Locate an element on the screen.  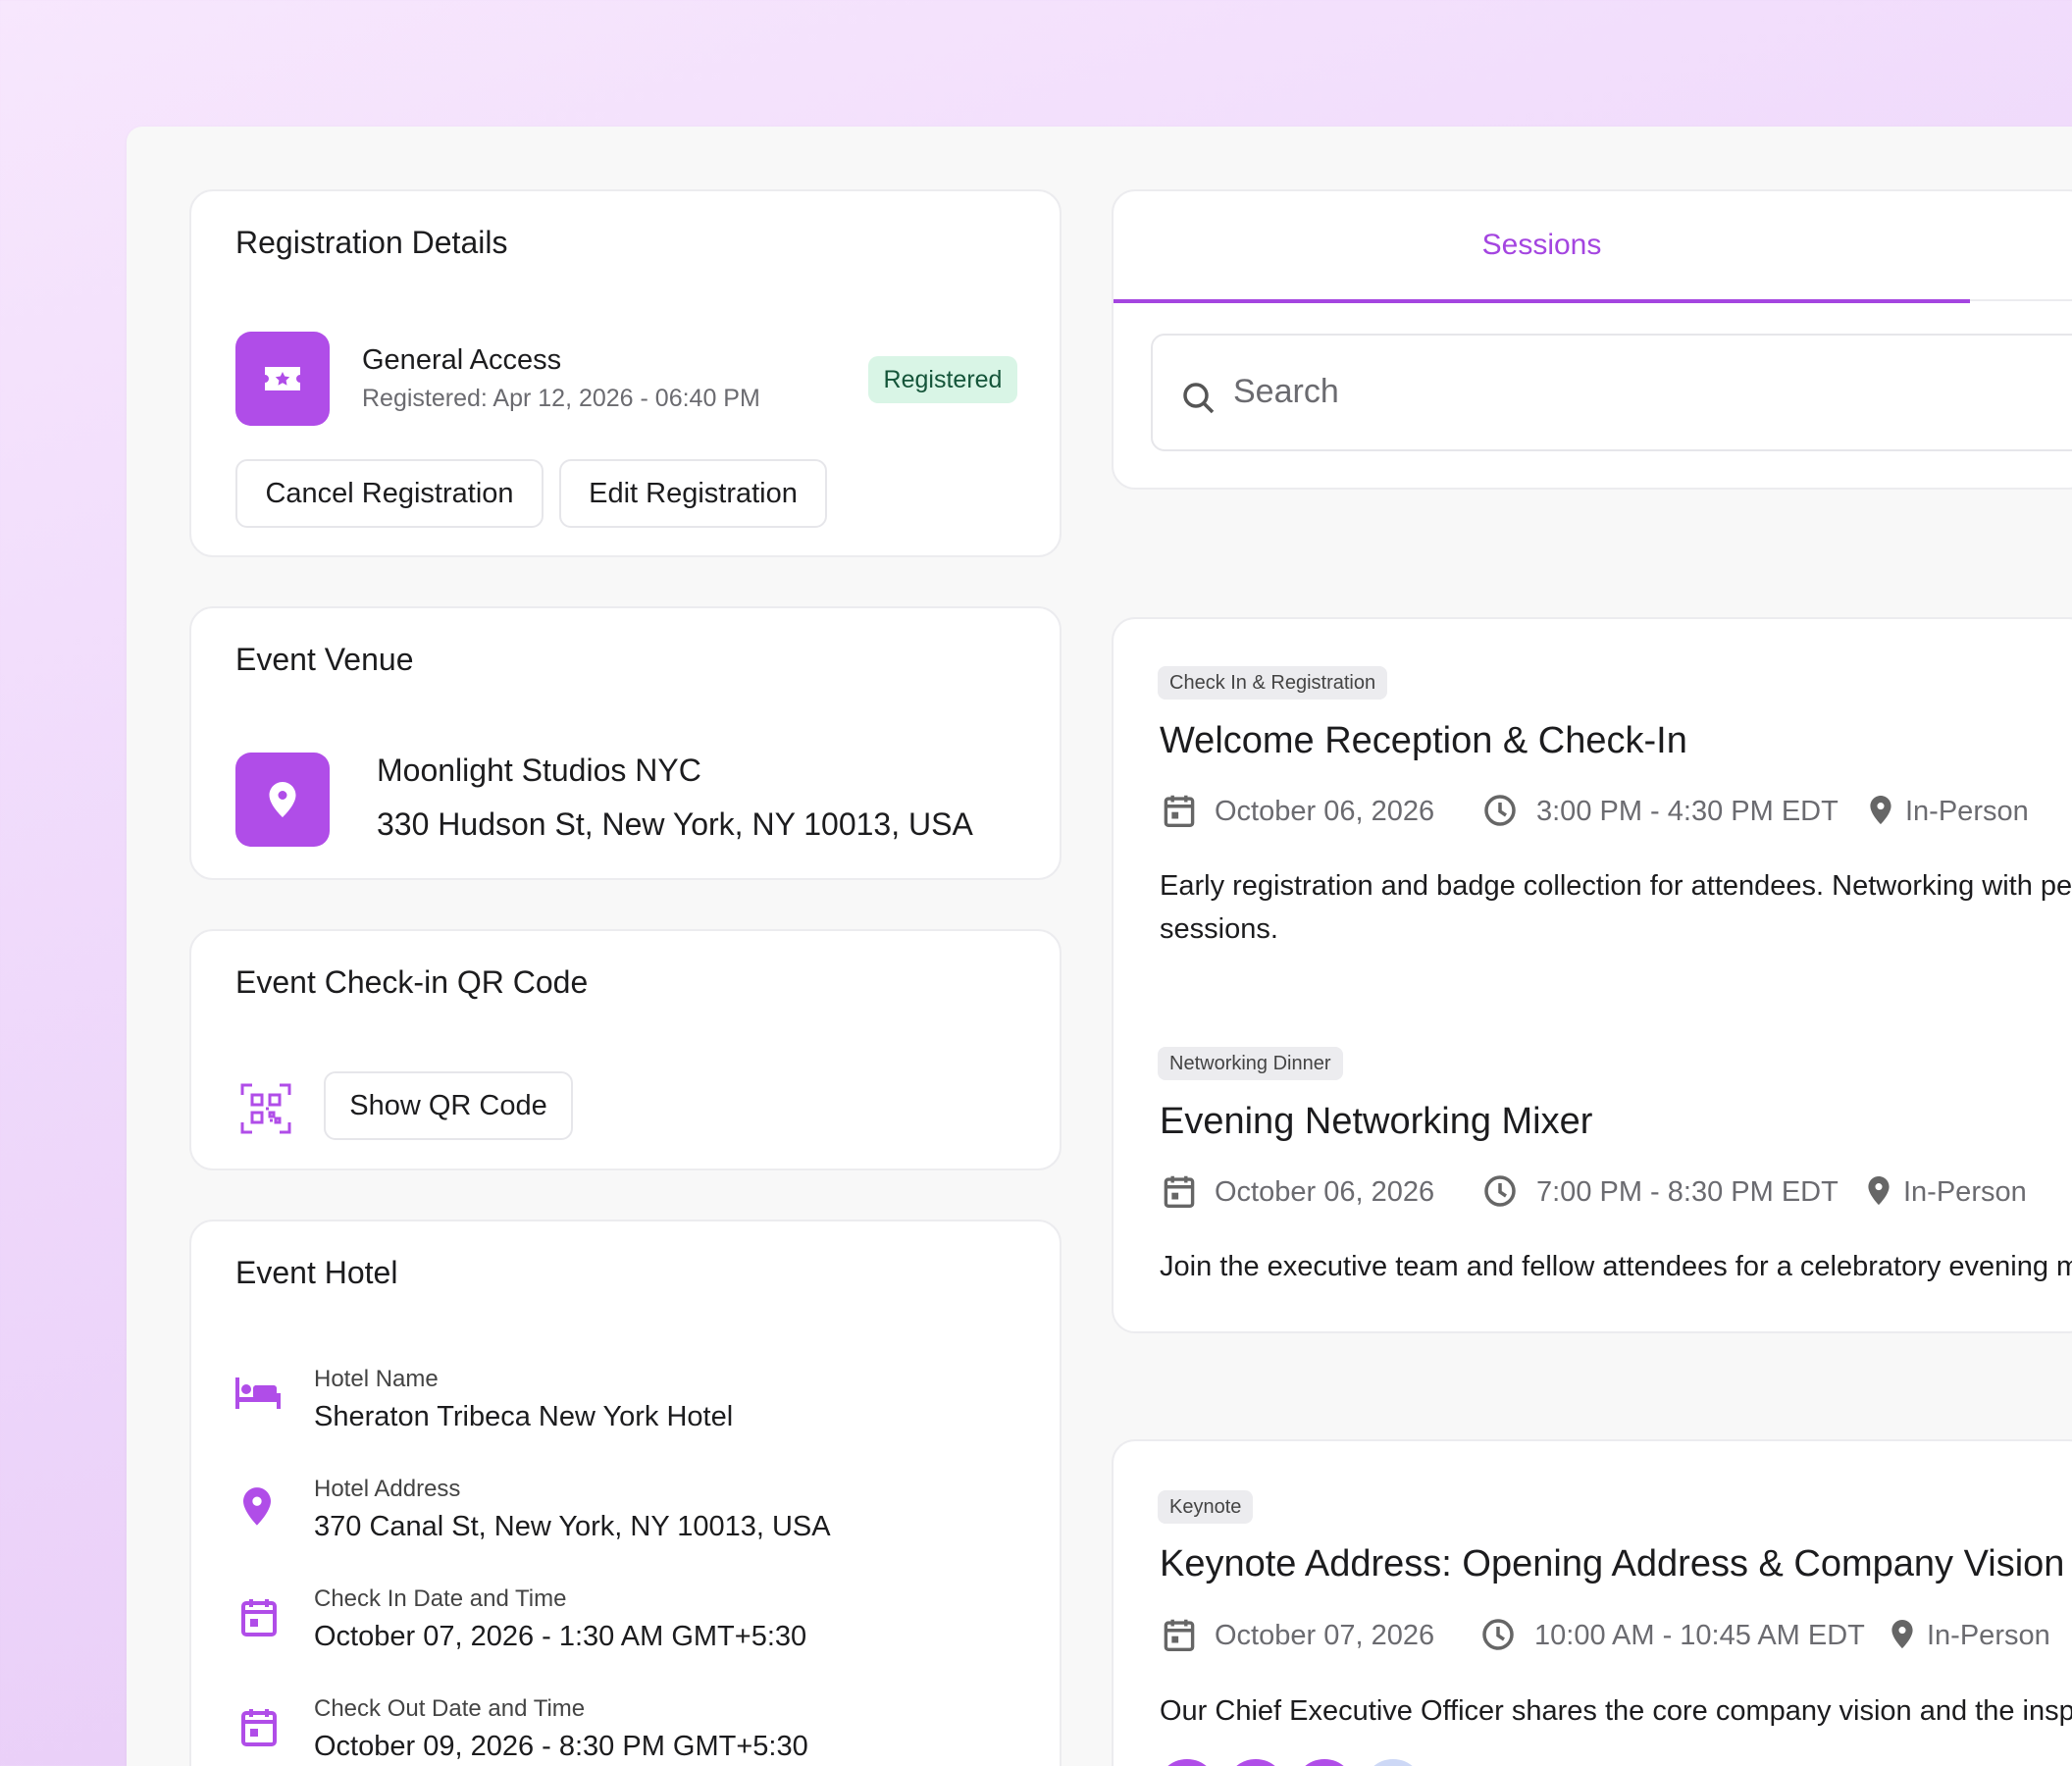
session-title: Welcome Reception & Check-In is located at coordinates (1423, 740).